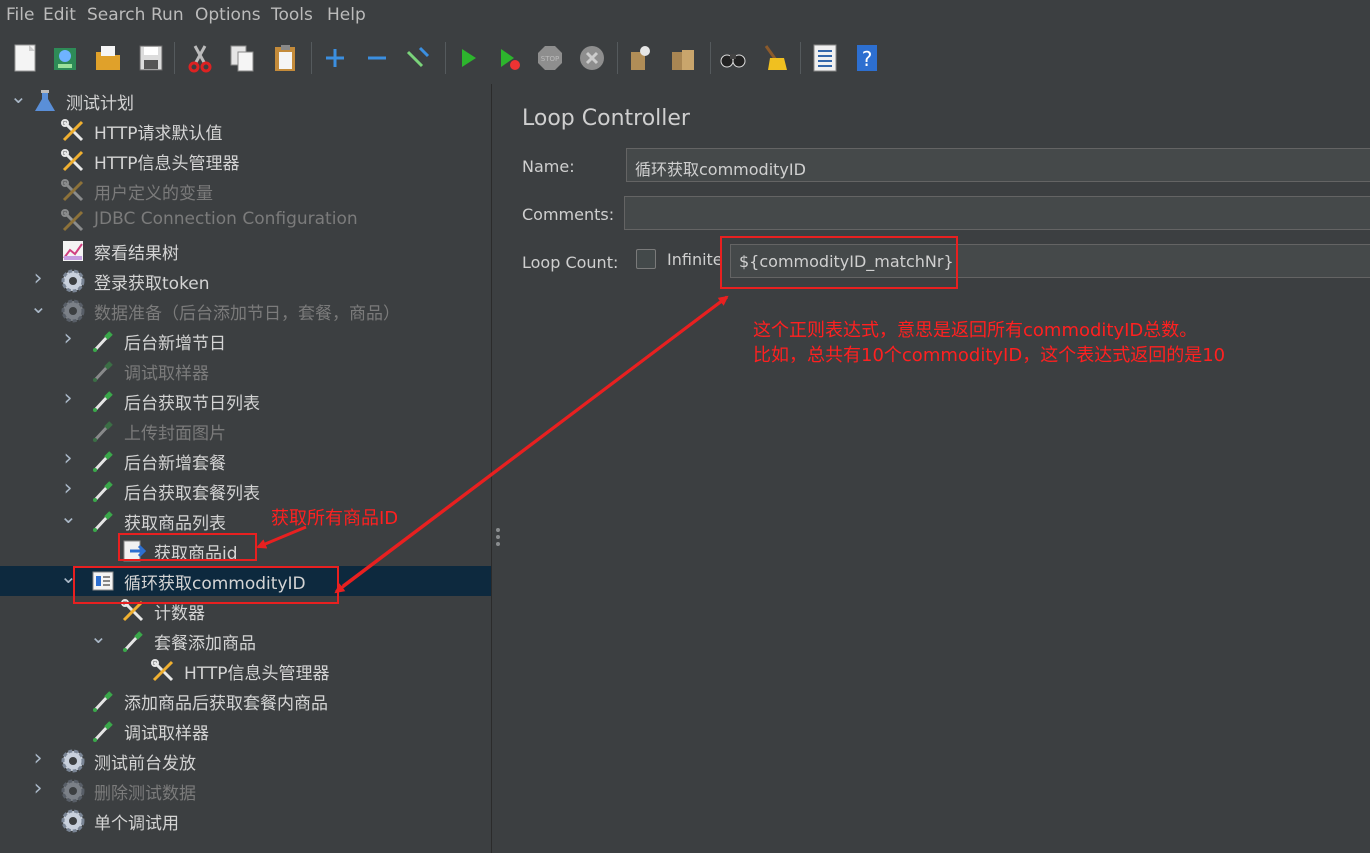 The width and height of the screenshot is (1370, 853). What do you see at coordinates (145, 764) in the screenshot?
I see `tree-node-label: 测试前台发放` at bounding box center [145, 764].